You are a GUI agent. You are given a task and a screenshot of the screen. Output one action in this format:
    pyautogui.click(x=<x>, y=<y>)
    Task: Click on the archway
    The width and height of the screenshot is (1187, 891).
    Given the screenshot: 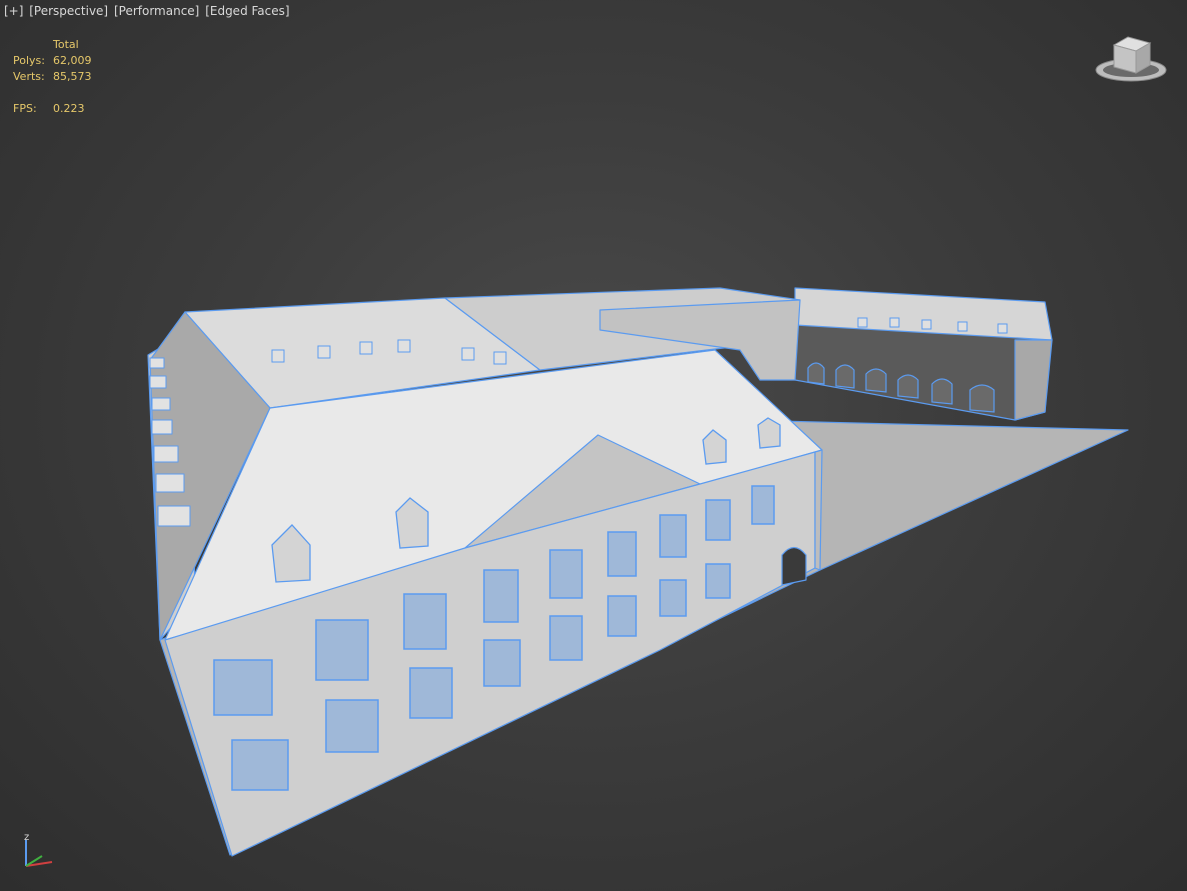 What is the action you would take?
    pyautogui.click(x=794, y=566)
    